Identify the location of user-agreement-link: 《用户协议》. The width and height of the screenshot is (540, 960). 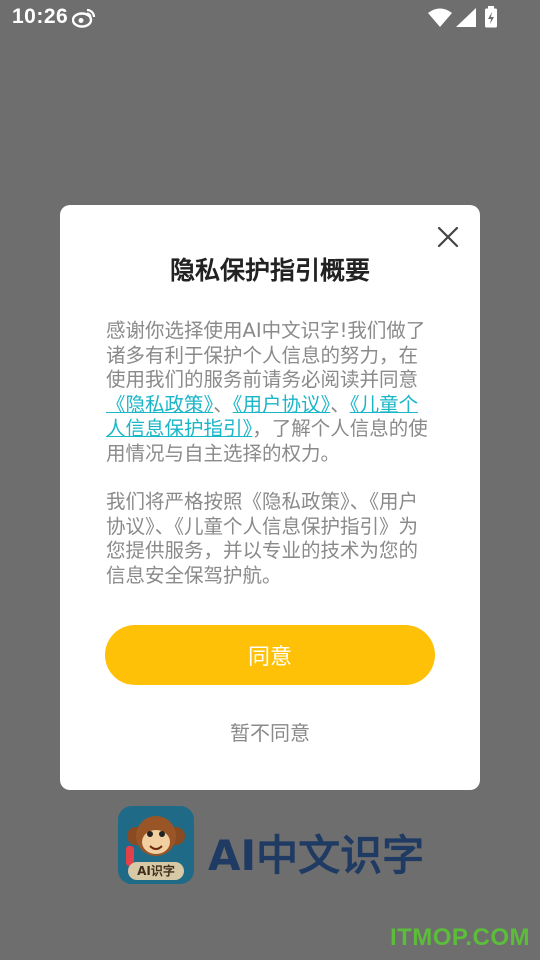
(282, 404).